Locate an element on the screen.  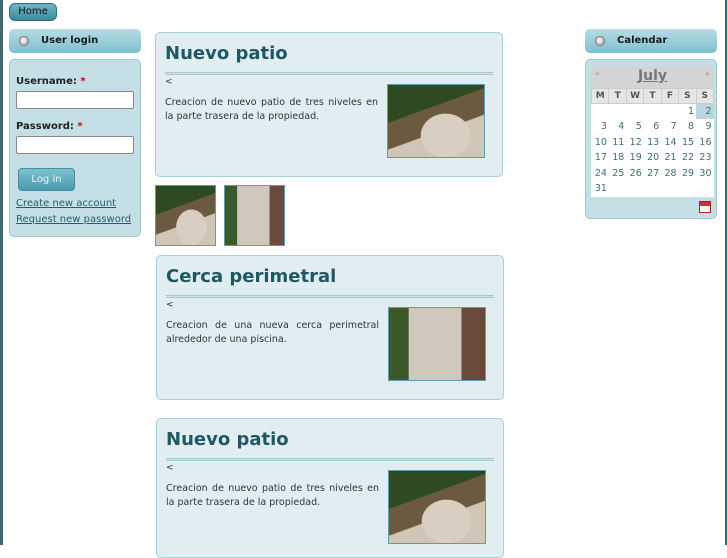
username-label: Username: * is located at coordinates (51, 81).